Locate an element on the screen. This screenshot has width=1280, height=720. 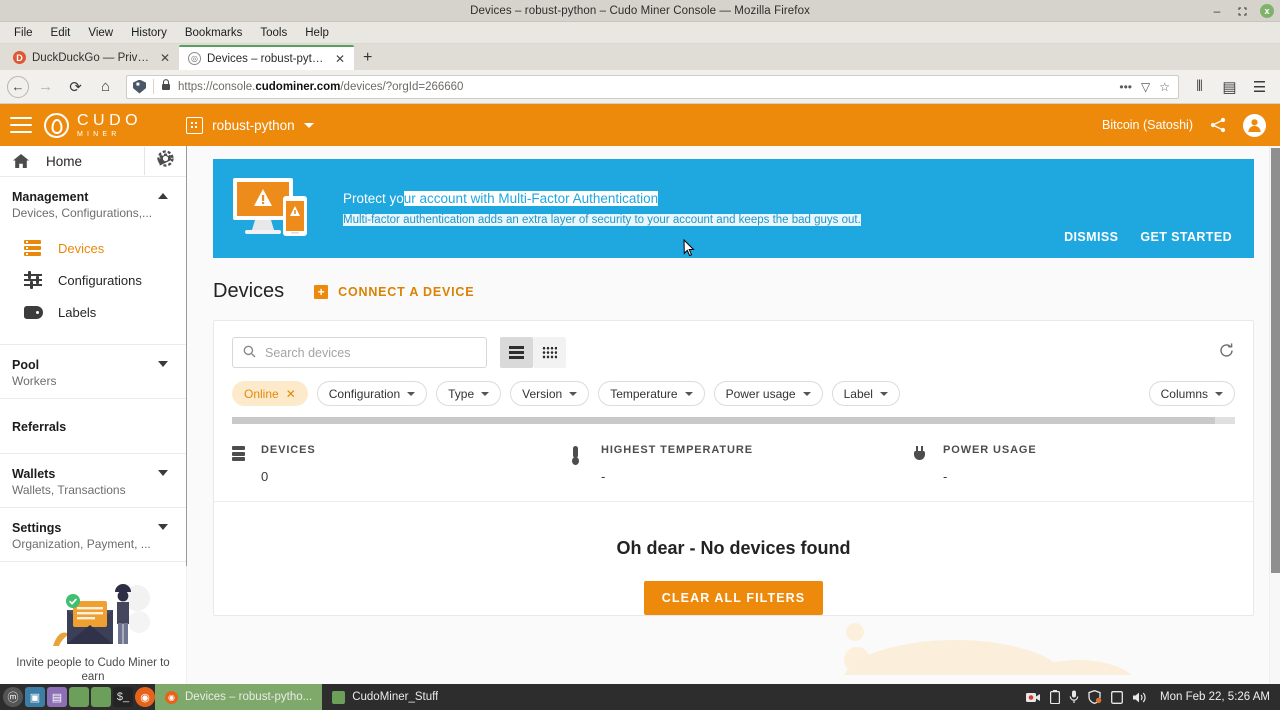
close-button: x is located at coordinates (1267, 11).